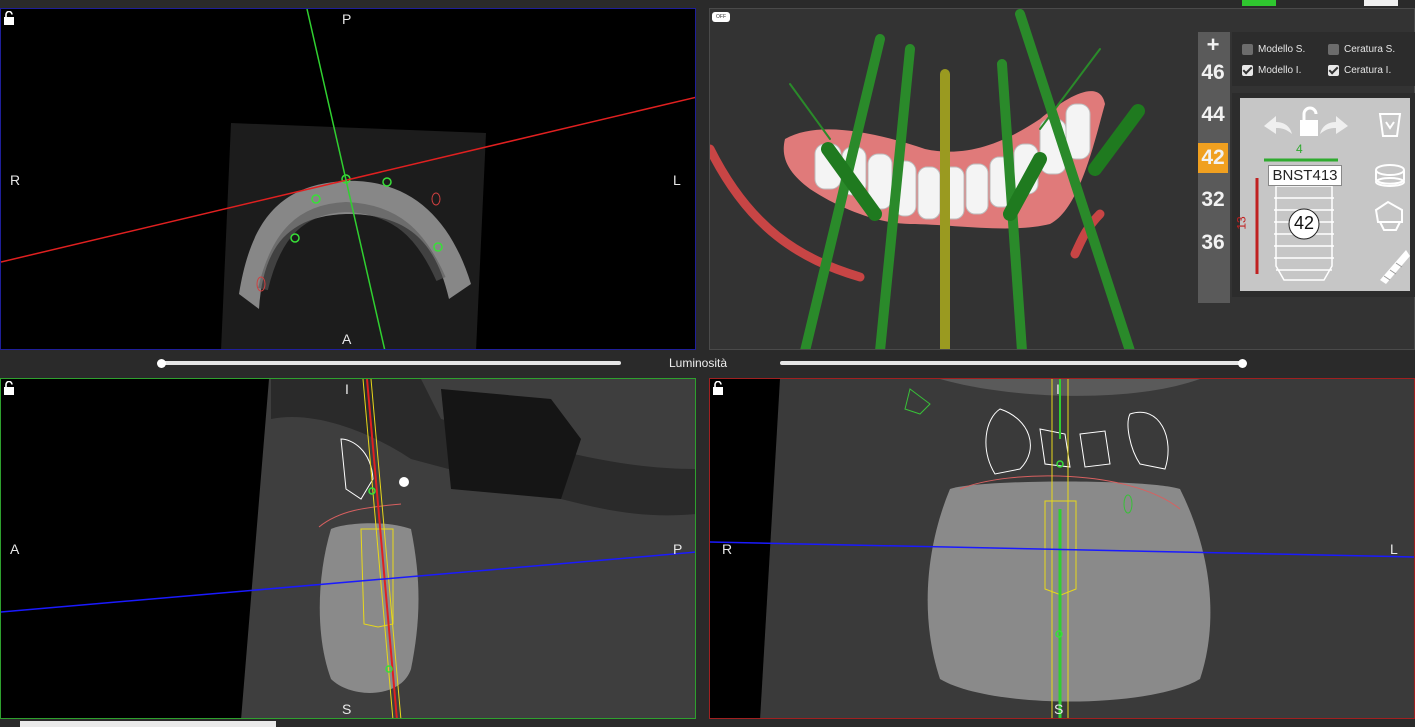  Describe the element at coordinates (1368, 70) in the screenshot. I see `layer-label: Ceratura I.` at that location.